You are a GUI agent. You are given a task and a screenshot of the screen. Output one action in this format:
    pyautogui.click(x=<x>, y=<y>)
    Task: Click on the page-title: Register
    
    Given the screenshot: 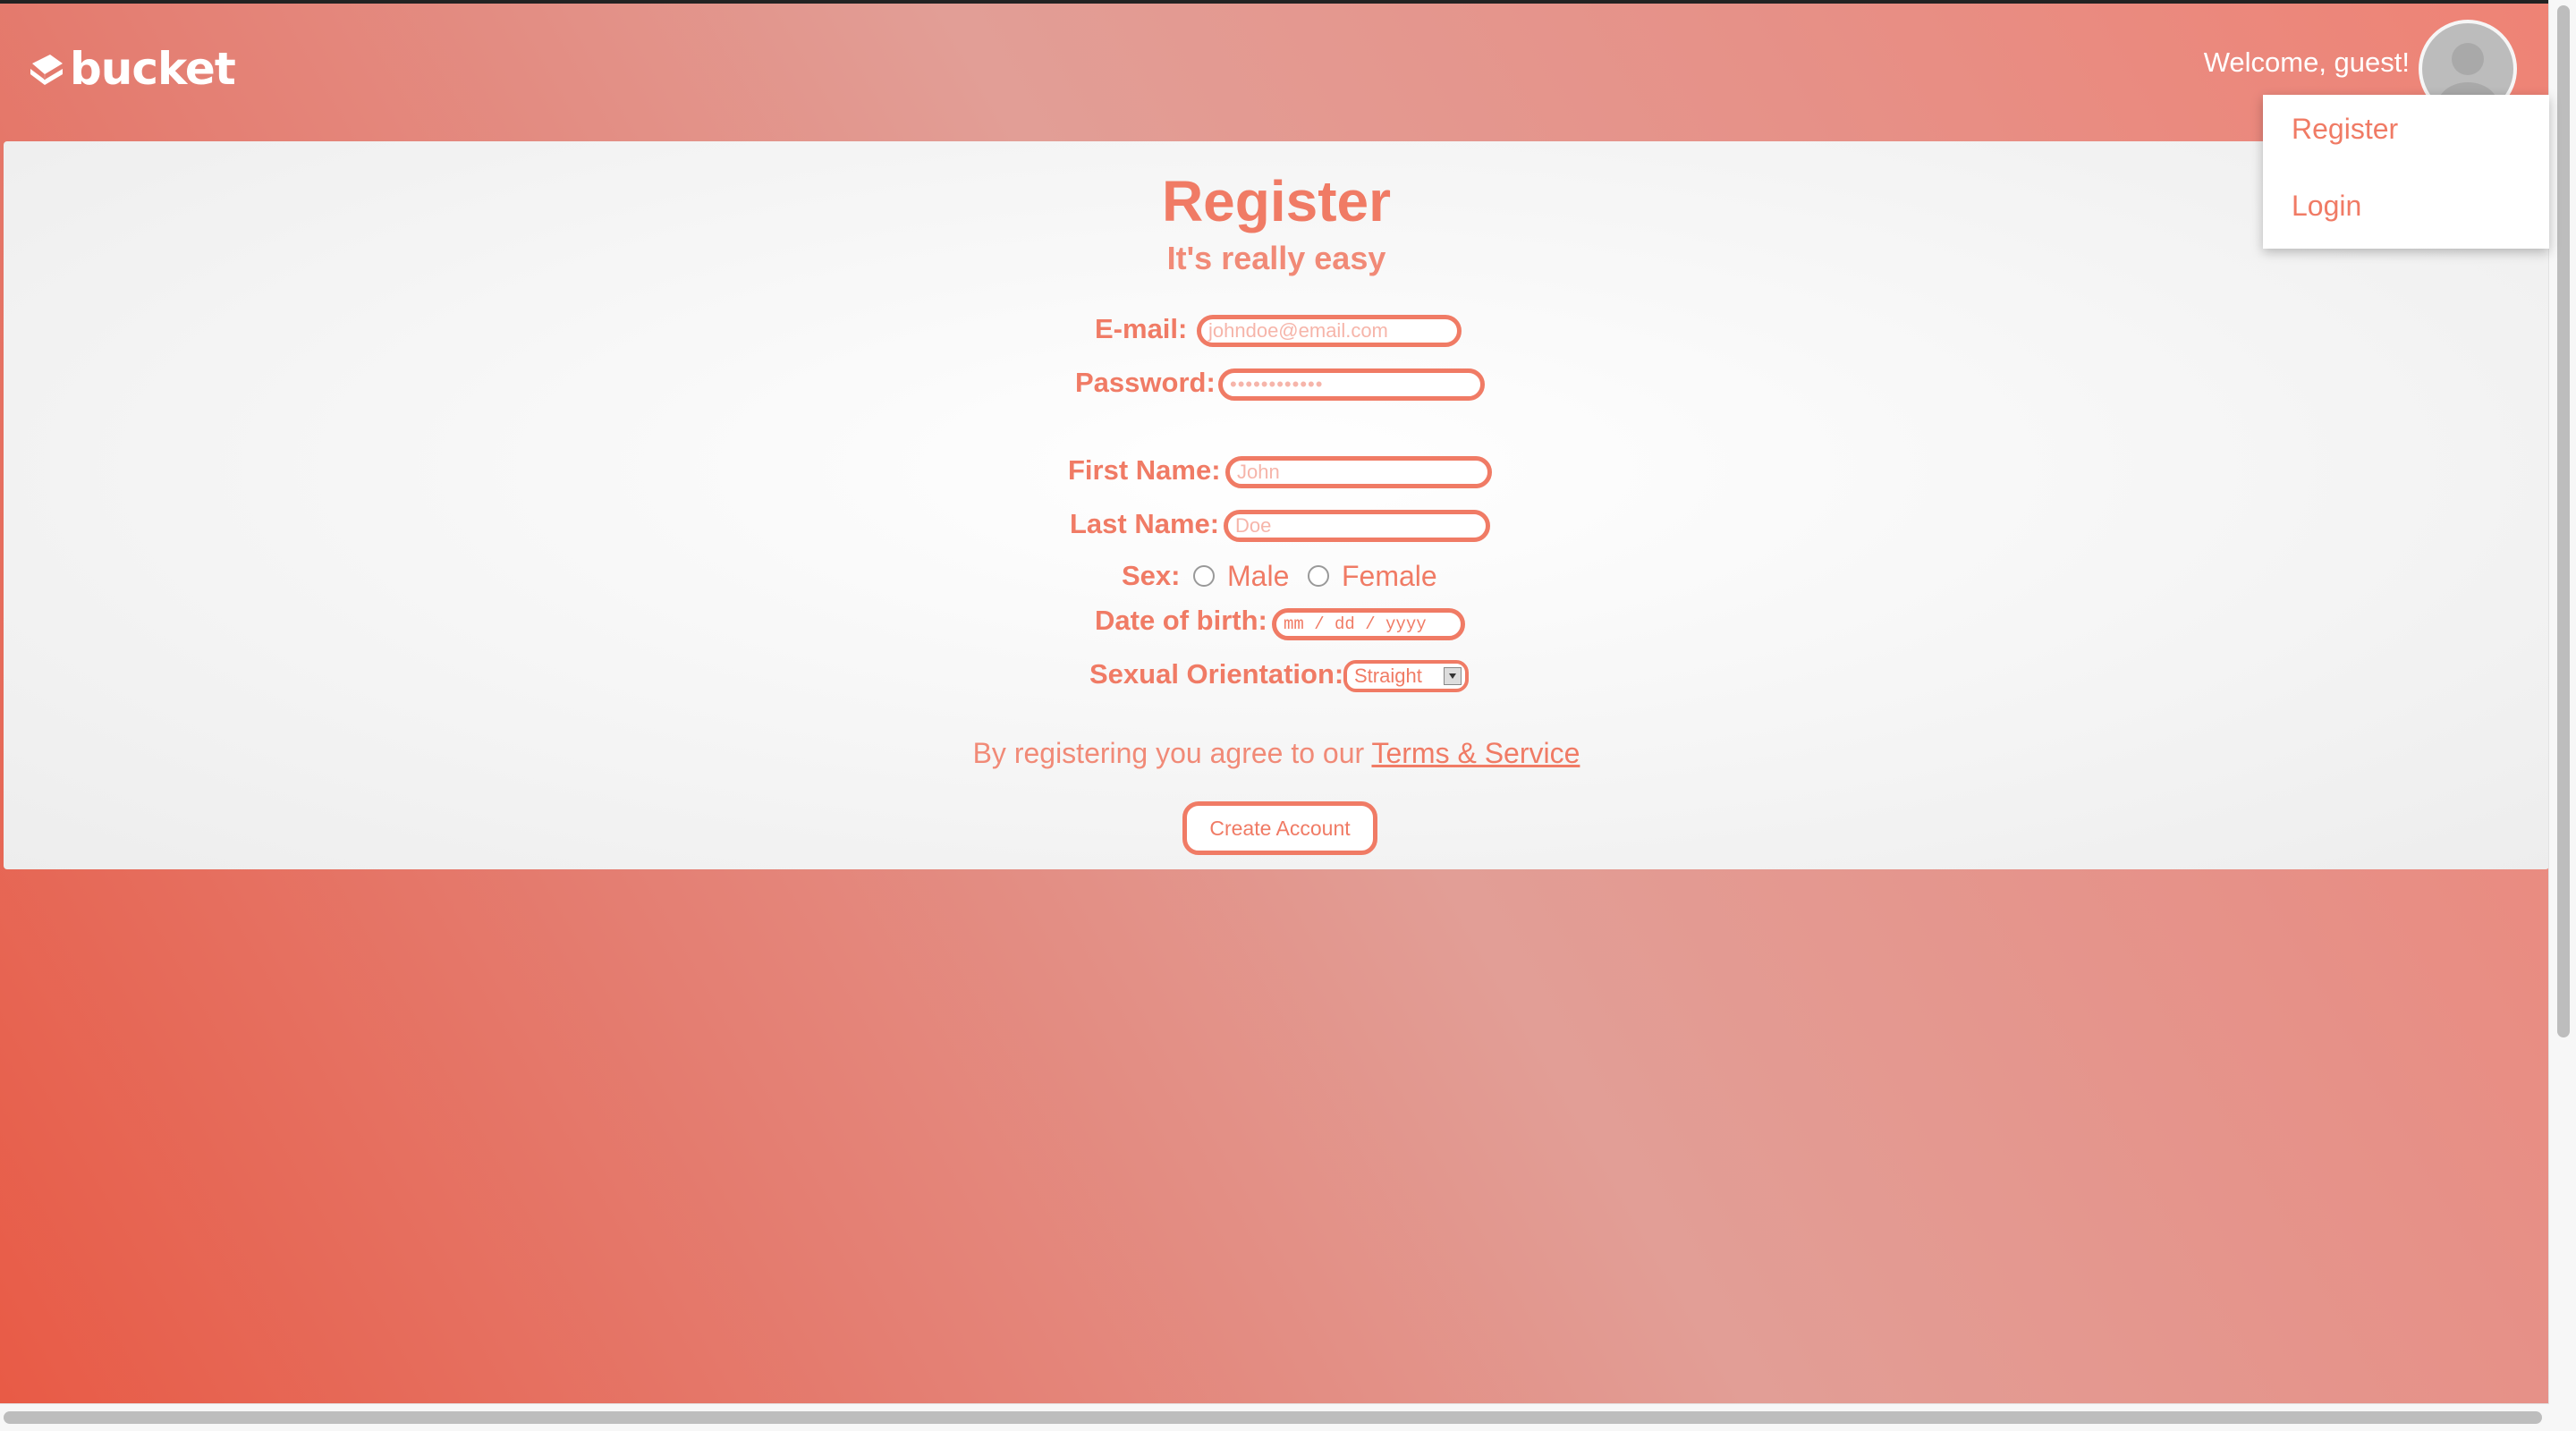 What is the action you would take?
    pyautogui.click(x=1276, y=201)
    